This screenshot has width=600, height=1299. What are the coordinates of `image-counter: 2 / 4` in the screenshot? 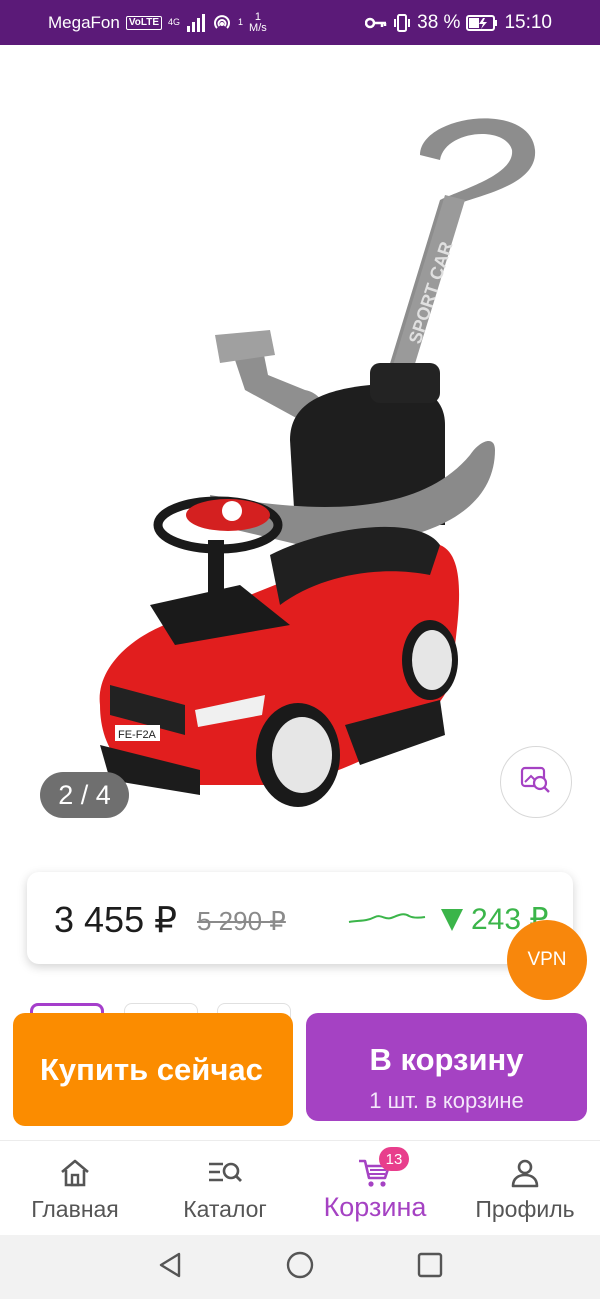 It's located at (84, 795).